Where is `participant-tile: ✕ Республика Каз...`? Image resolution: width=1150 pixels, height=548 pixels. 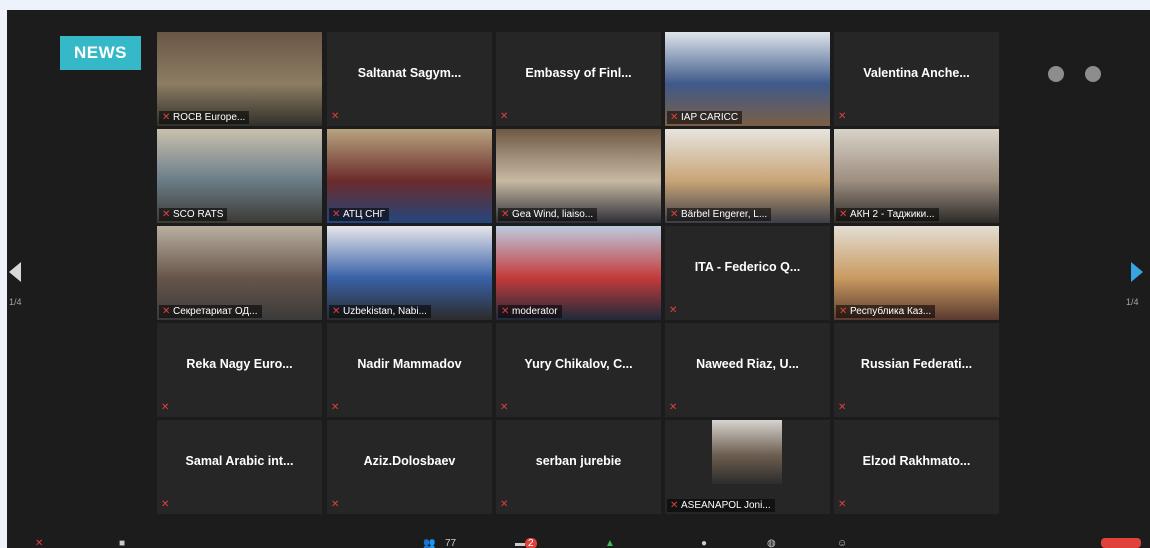
participant-tile: ✕ Республика Каз... is located at coordinates (916, 273).